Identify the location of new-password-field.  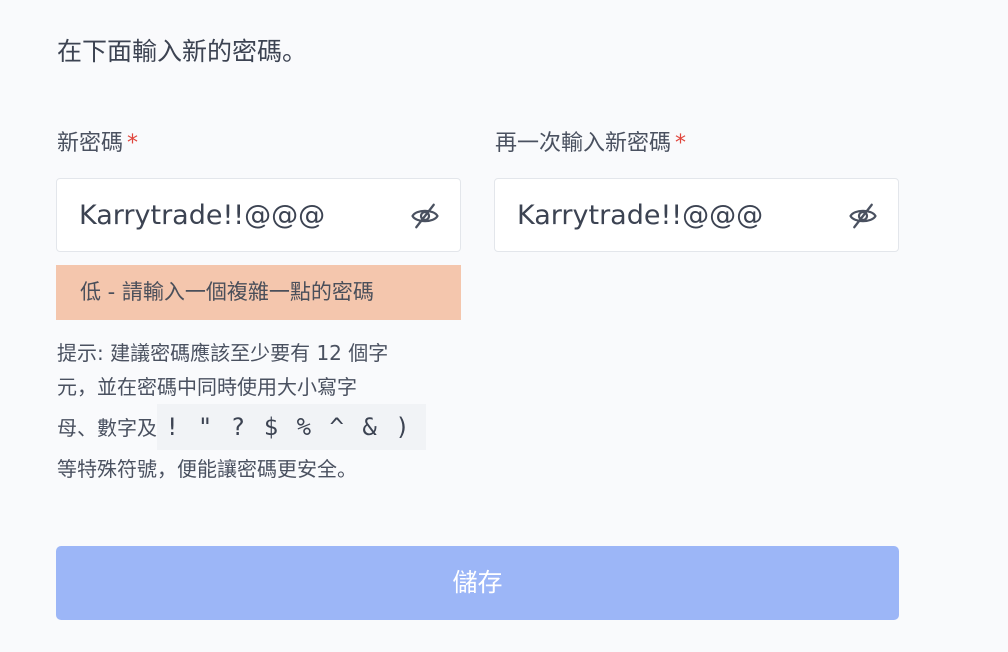
(258, 215).